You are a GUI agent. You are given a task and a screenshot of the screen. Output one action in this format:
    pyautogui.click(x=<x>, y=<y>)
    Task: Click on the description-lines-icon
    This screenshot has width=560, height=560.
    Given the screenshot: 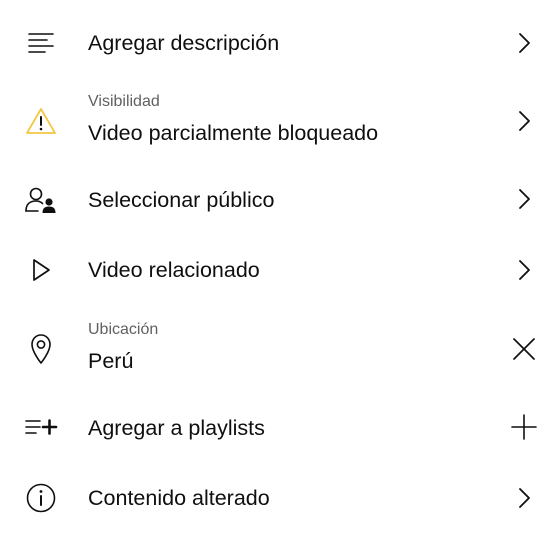 What is the action you would take?
    pyautogui.click(x=41, y=43)
    